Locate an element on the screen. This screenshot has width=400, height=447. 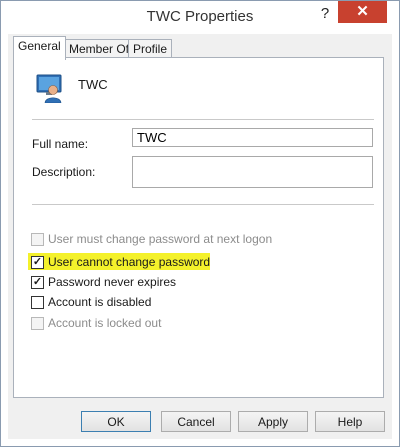
checkbox-account-disabled is located at coordinates (37, 302).